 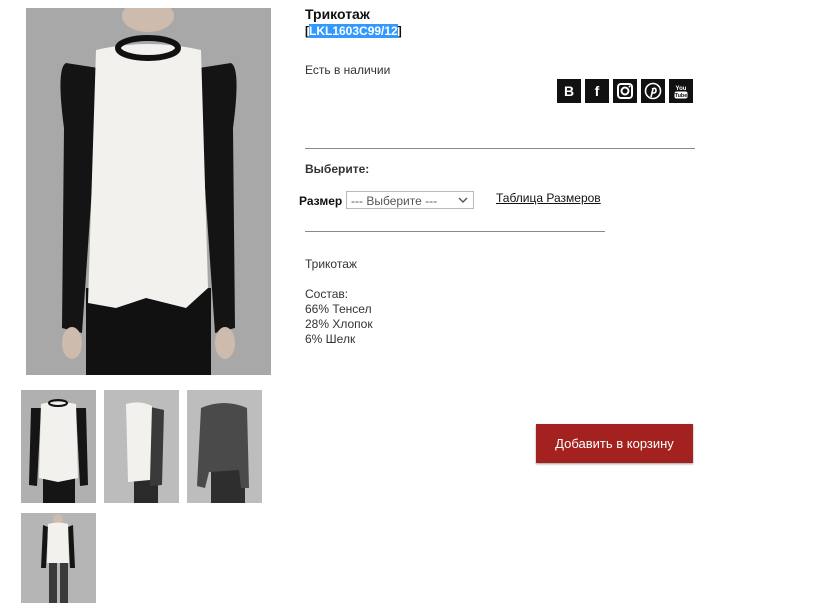 I want to click on vk-icon: B, so click(x=569, y=91).